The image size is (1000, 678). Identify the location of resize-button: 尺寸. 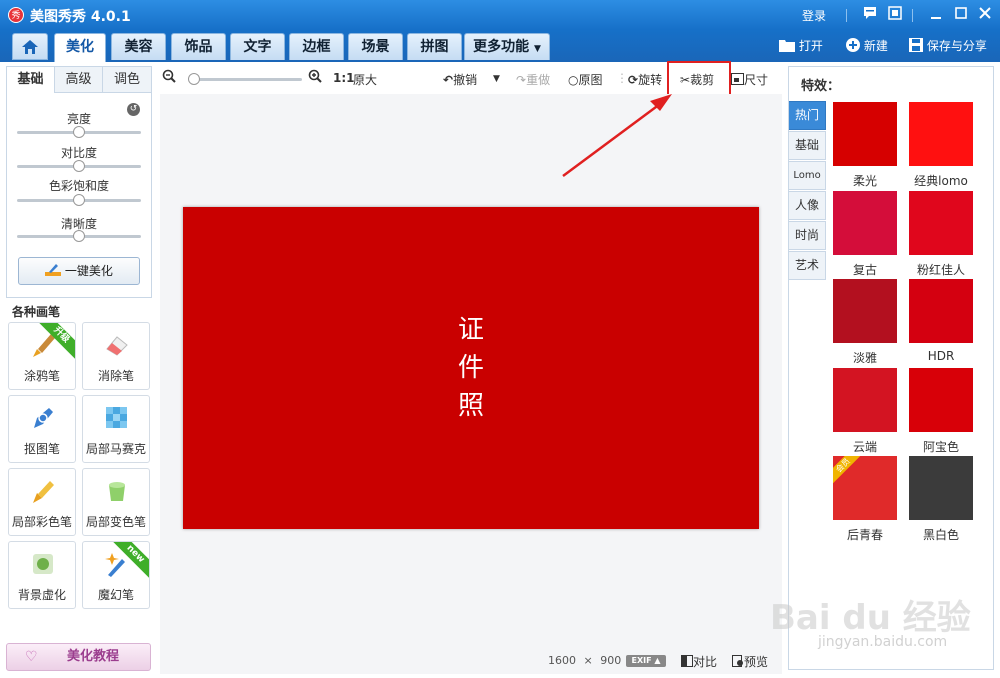
(749, 79).